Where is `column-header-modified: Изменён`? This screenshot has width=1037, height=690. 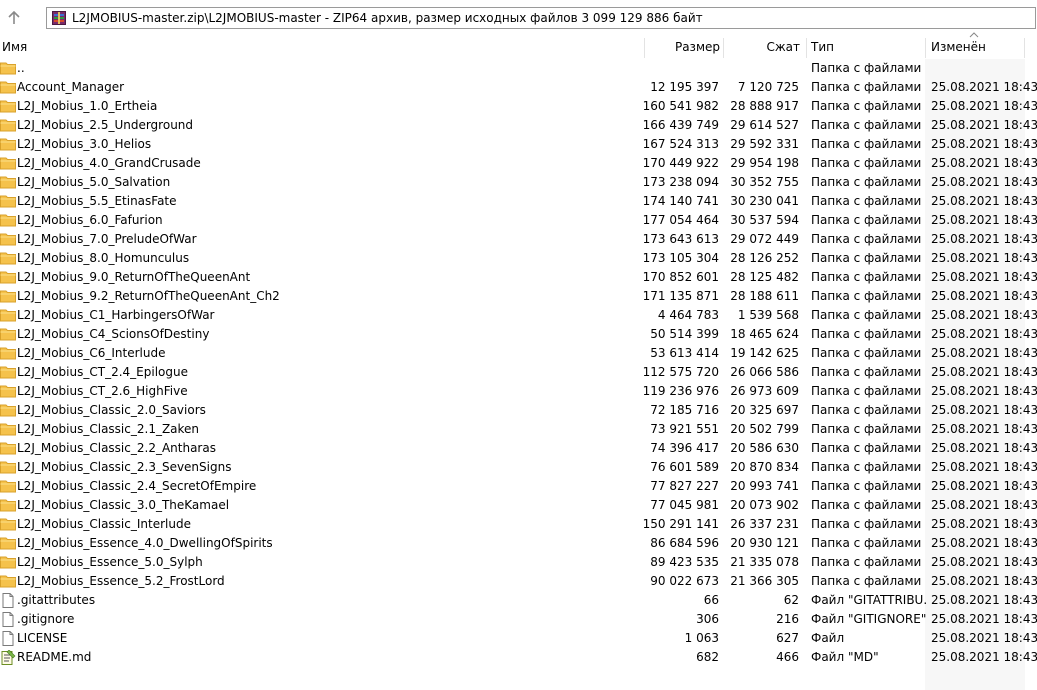
column-header-modified: Изменён is located at coordinates (978, 48).